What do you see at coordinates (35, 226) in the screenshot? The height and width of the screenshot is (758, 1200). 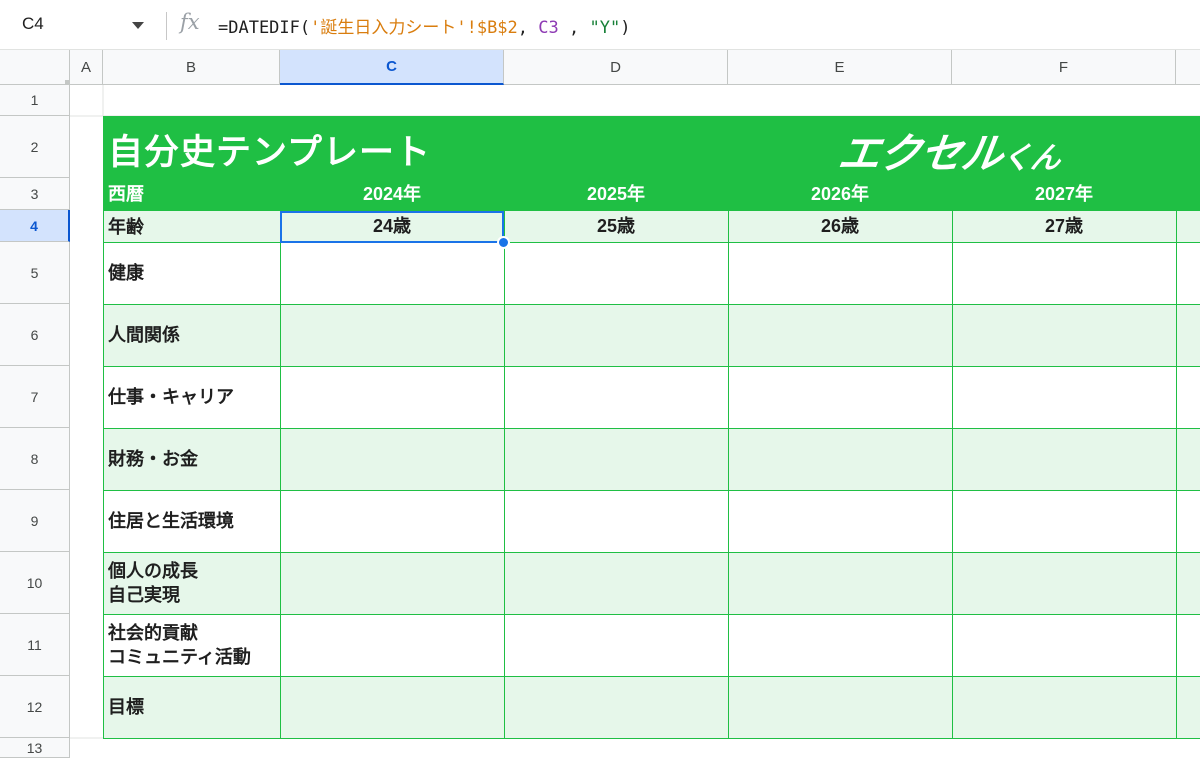 I see `row-header-4: 4` at bounding box center [35, 226].